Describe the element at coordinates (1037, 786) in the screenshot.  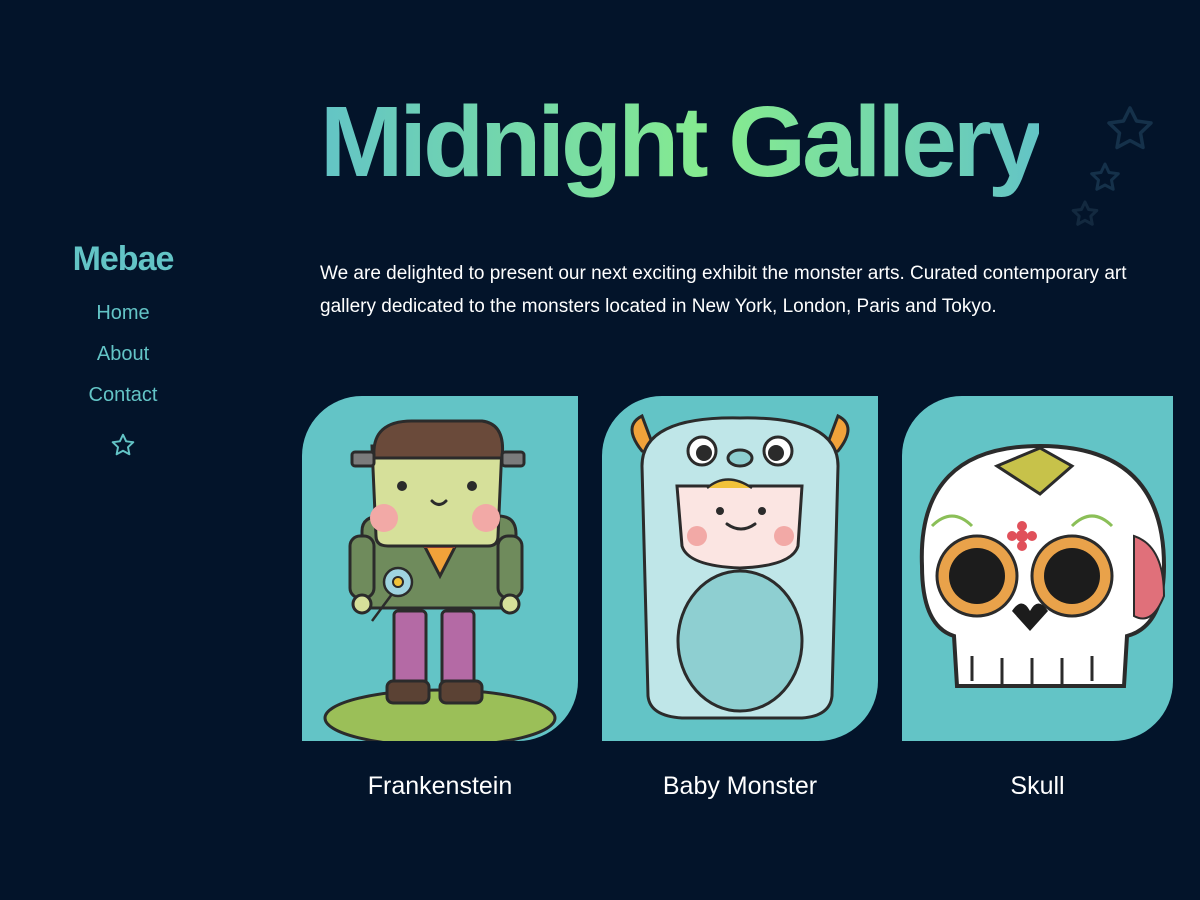
I see `gallery-card-label: Skull` at that location.